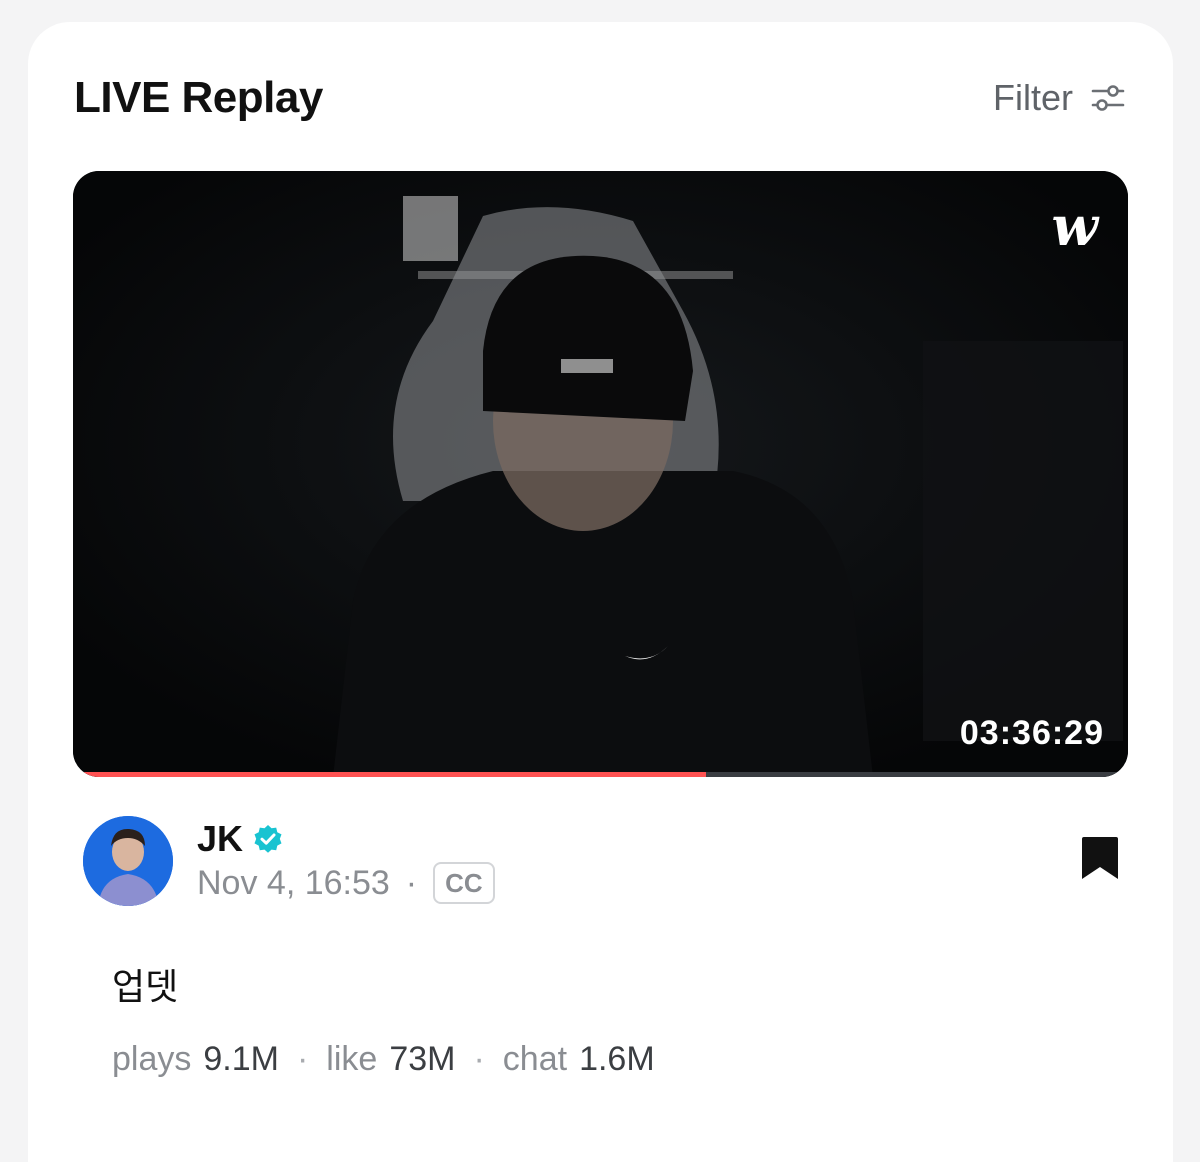  I want to click on plays-label: plays, so click(152, 1059).